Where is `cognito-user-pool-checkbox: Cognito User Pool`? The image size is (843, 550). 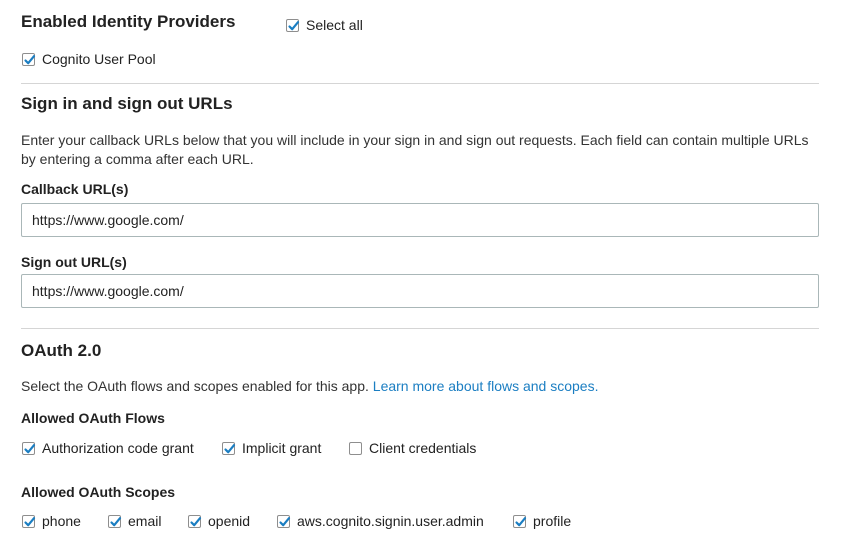
cognito-user-pool-checkbox: Cognito User Pool is located at coordinates (89, 59).